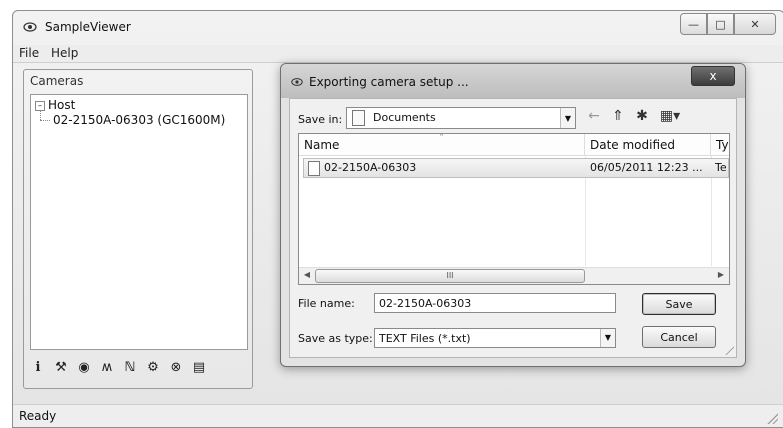 The height and width of the screenshot is (428, 783). I want to click on waveform-icon: ʍ, so click(107, 367).